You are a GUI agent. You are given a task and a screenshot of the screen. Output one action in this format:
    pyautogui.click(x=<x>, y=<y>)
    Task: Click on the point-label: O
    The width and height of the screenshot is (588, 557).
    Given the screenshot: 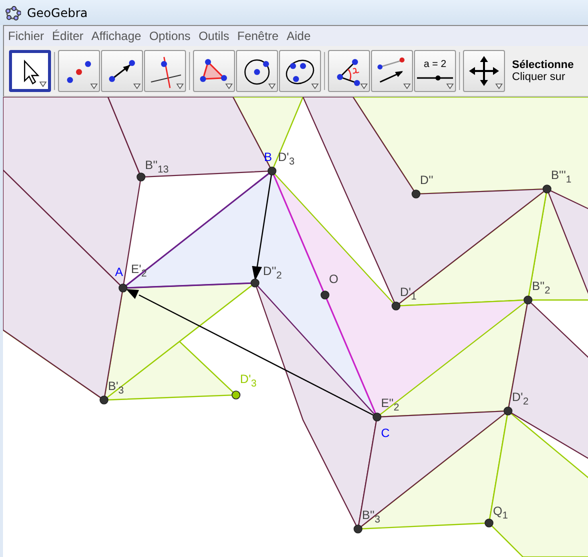 What is the action you would take?
    pyautogui.click(x=333, y=279)
    